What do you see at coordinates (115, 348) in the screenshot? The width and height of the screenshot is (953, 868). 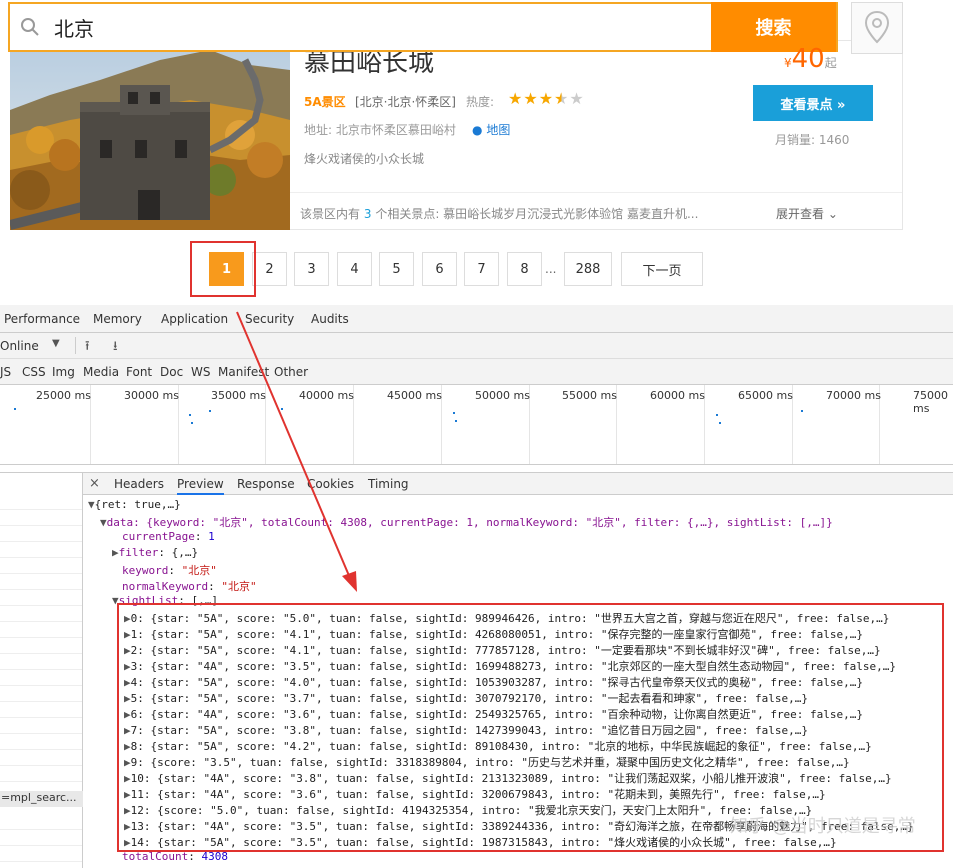 I see `download-icon: ⭳` at bounding box center [115, 348].